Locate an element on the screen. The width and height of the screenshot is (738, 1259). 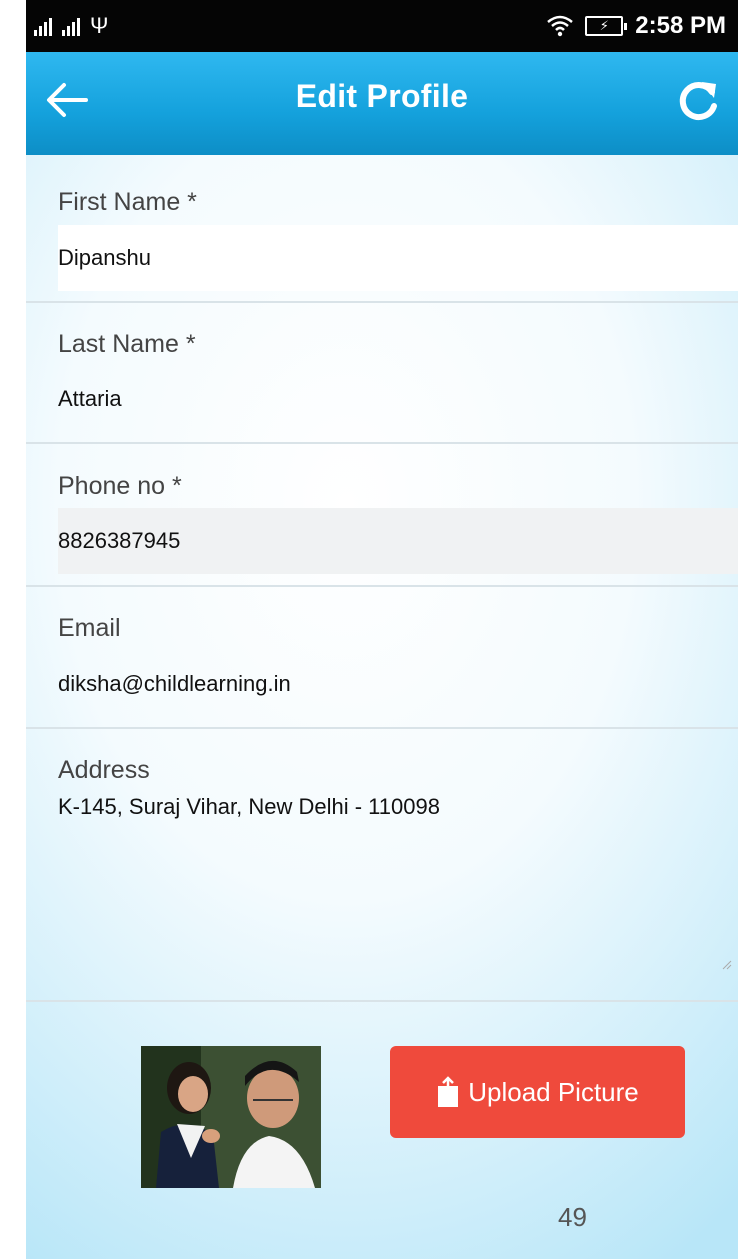
first-name-label: First Name * is located at coordinates (127, 202).